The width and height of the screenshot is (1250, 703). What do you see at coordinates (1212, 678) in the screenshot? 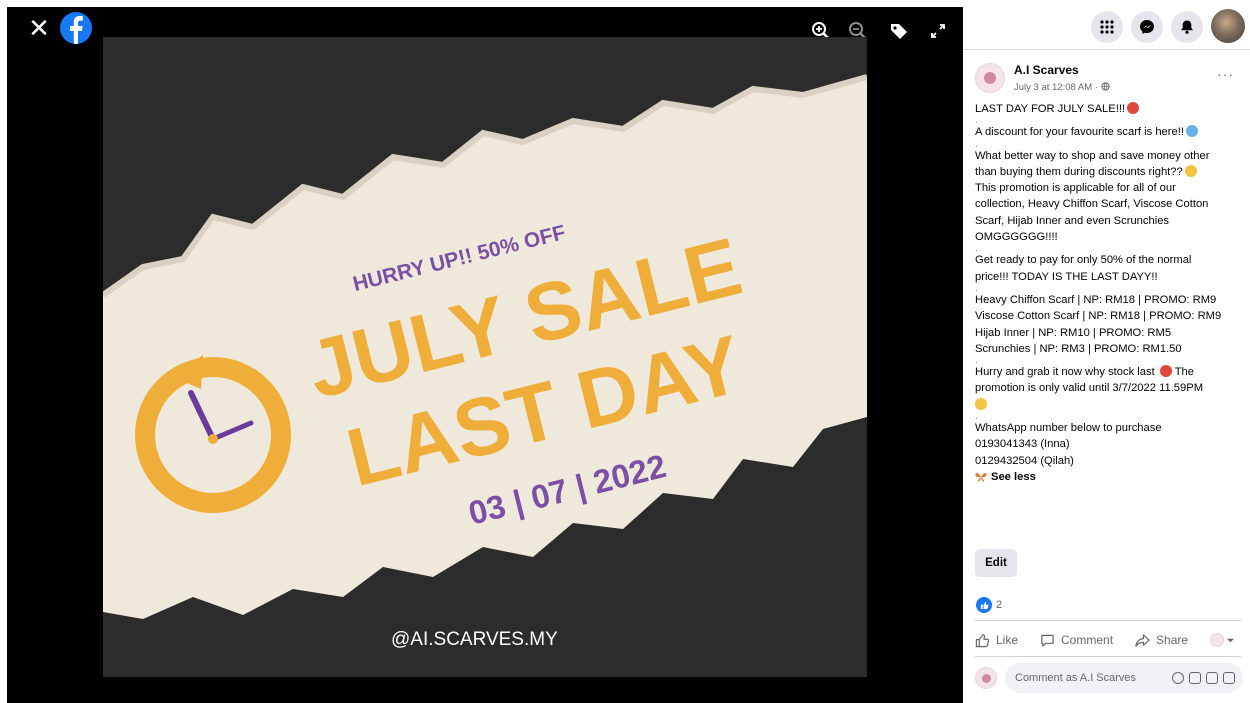
I see `gif-icon` at bounding box center [1212, 678].